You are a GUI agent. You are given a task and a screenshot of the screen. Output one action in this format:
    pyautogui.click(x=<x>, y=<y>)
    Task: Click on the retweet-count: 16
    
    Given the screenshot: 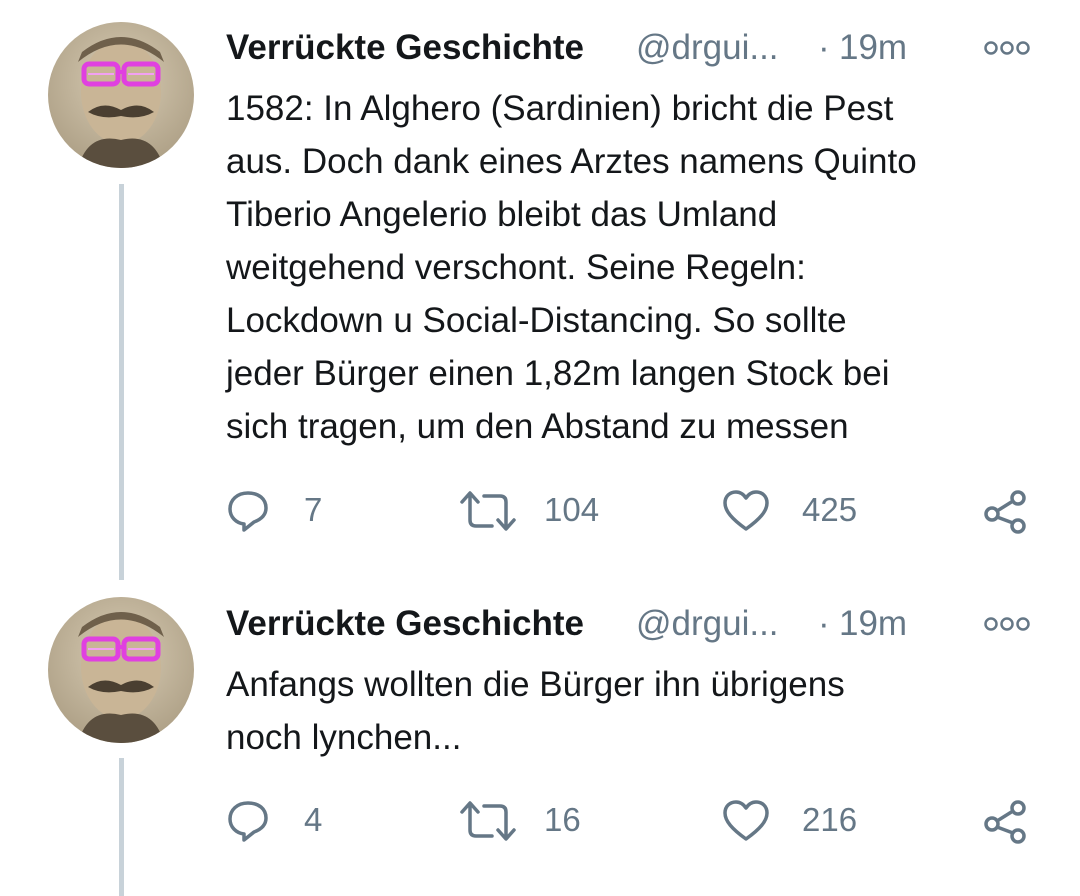 What is the action you would take?
    pyautogui.click(x=562, y=819)
    